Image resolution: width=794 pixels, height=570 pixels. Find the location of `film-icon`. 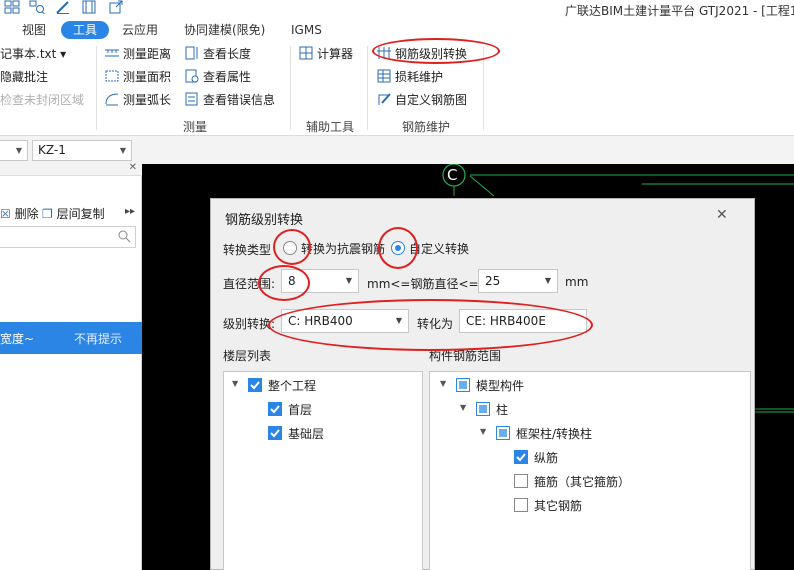

film-icon is located at coordinates (90, 8).